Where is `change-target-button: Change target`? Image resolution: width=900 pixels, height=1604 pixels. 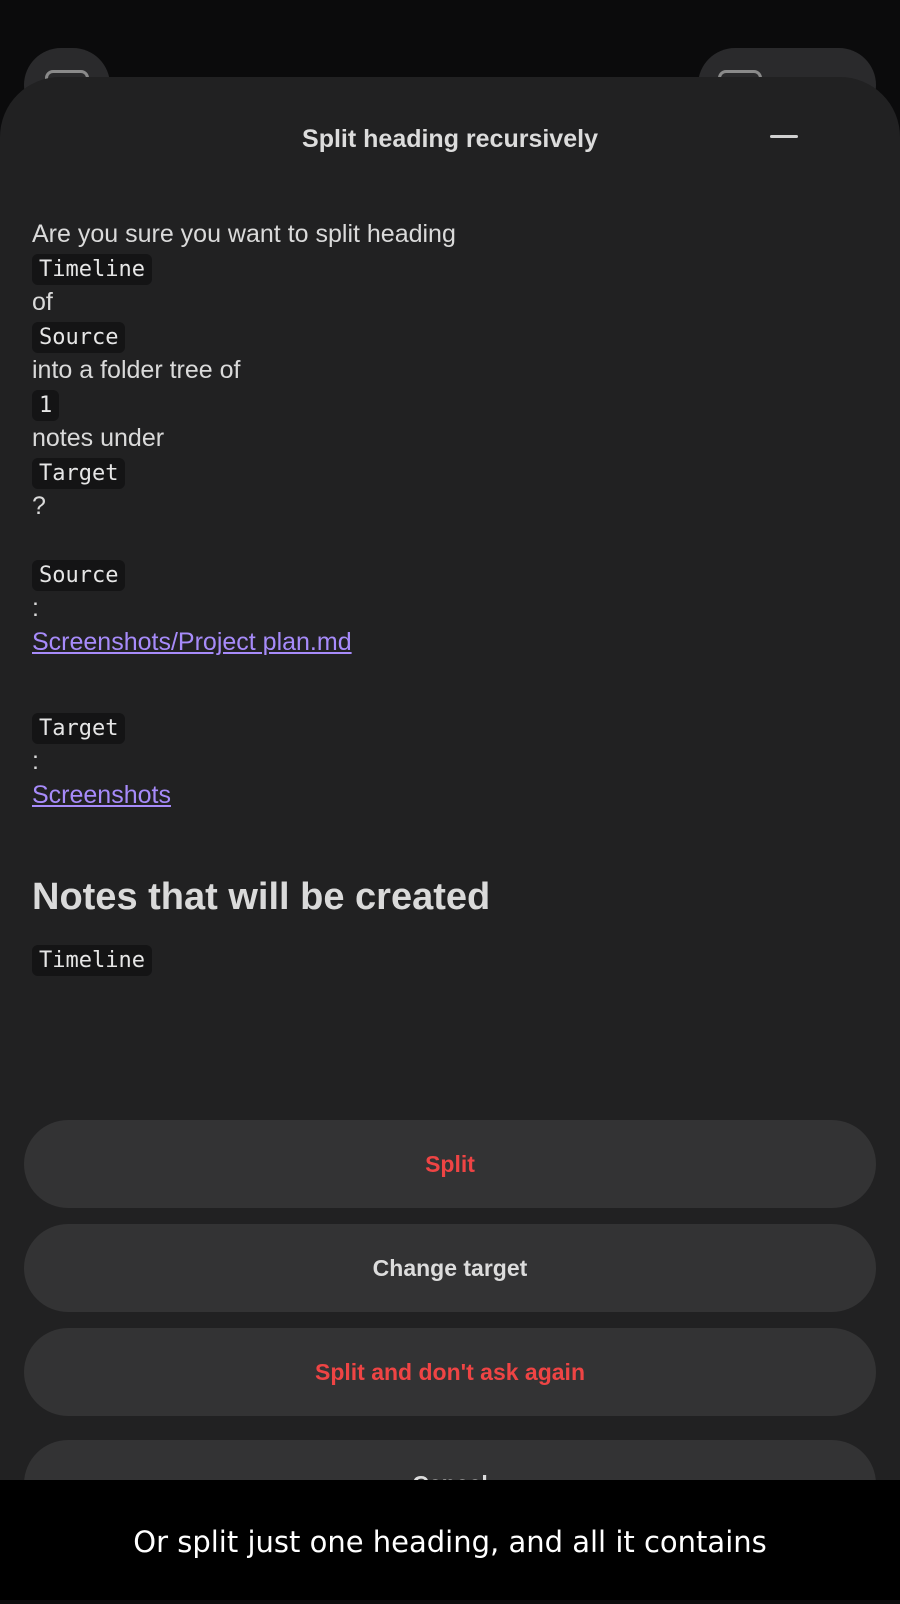
change-target-button: Change target is located at coordinates (450, 1268).